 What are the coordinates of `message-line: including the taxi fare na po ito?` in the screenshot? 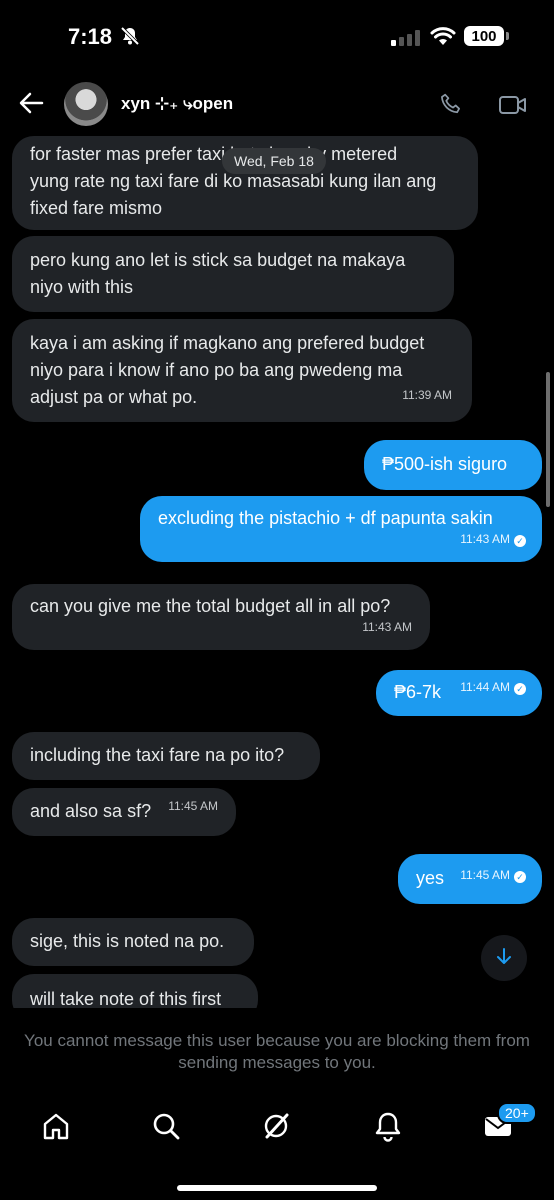 It's located at (157, 755).